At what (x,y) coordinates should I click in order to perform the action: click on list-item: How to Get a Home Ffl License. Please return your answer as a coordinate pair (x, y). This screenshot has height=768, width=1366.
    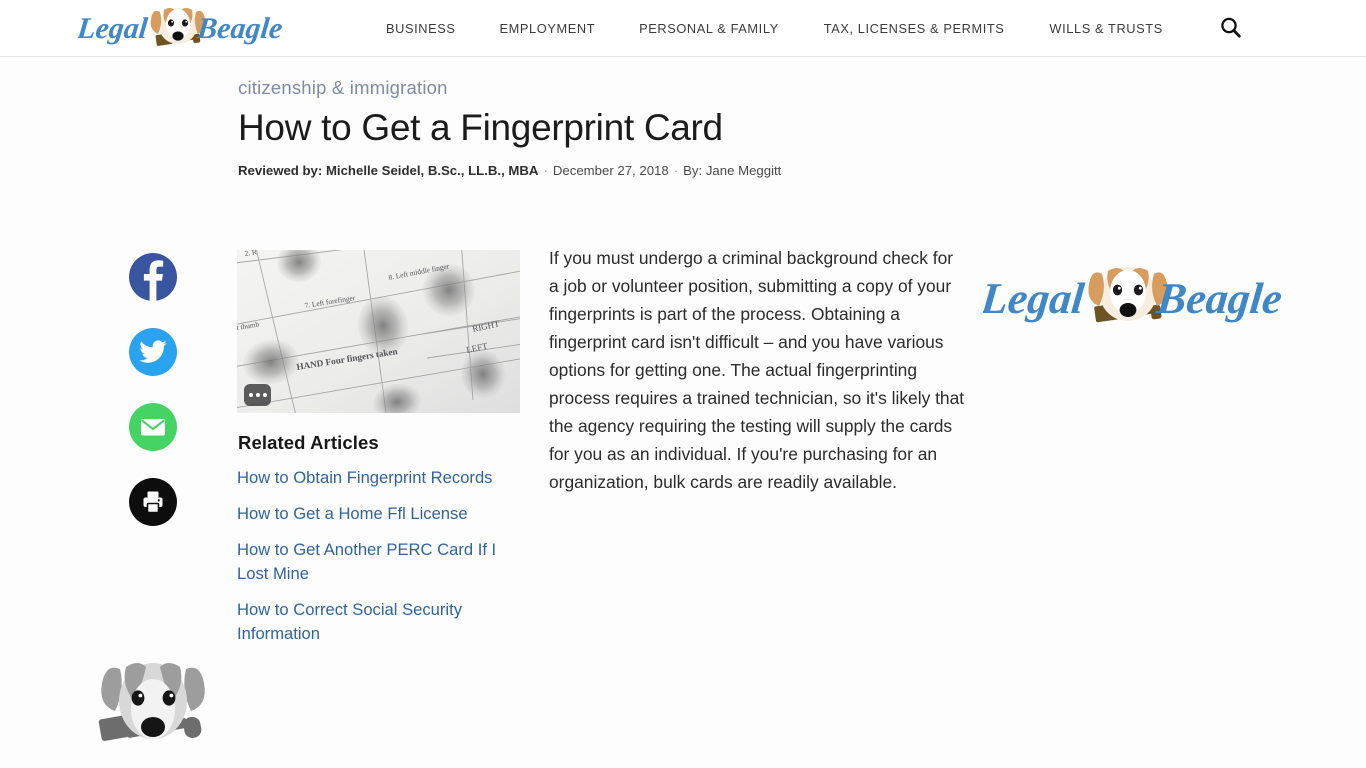
    Looking at the image, I should click on (378, 514).